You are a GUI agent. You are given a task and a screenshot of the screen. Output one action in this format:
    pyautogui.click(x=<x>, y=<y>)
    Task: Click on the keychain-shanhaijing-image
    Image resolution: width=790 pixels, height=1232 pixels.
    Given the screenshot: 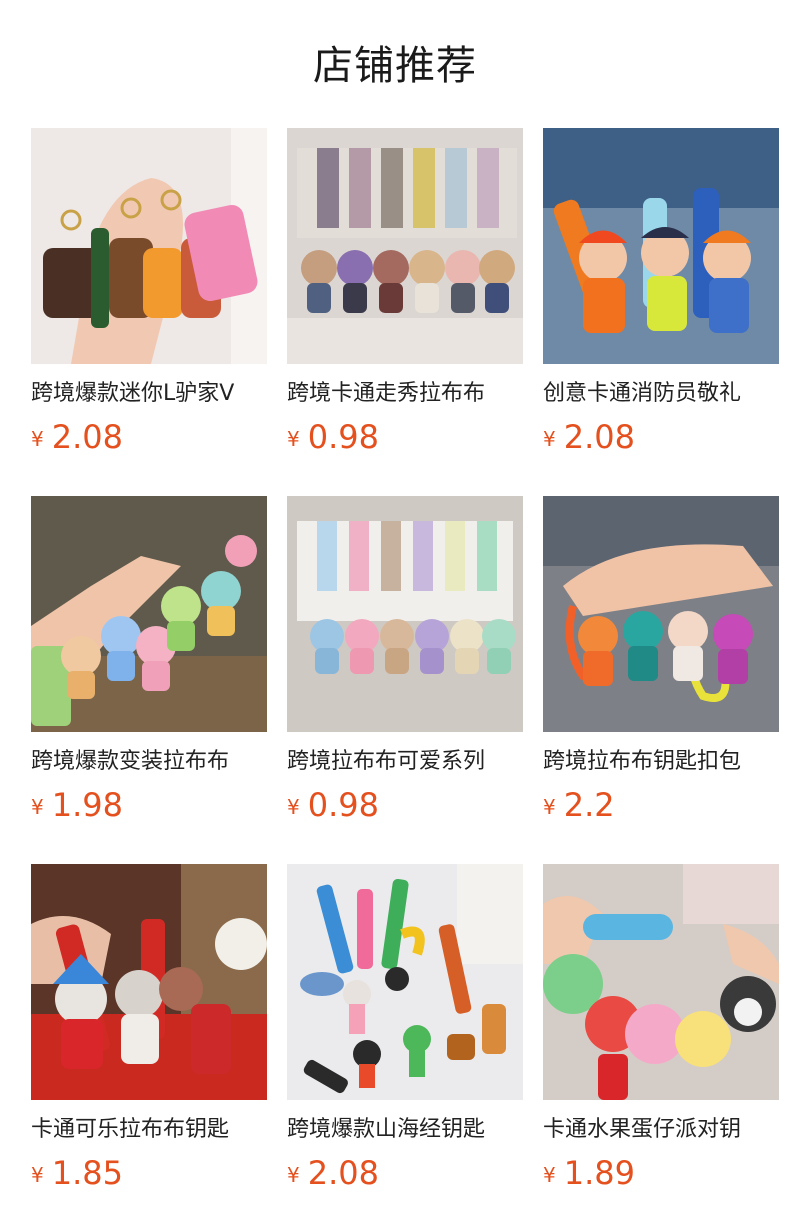 What is the action you would take?
    pyautogui.click(x=405, y=982)
    